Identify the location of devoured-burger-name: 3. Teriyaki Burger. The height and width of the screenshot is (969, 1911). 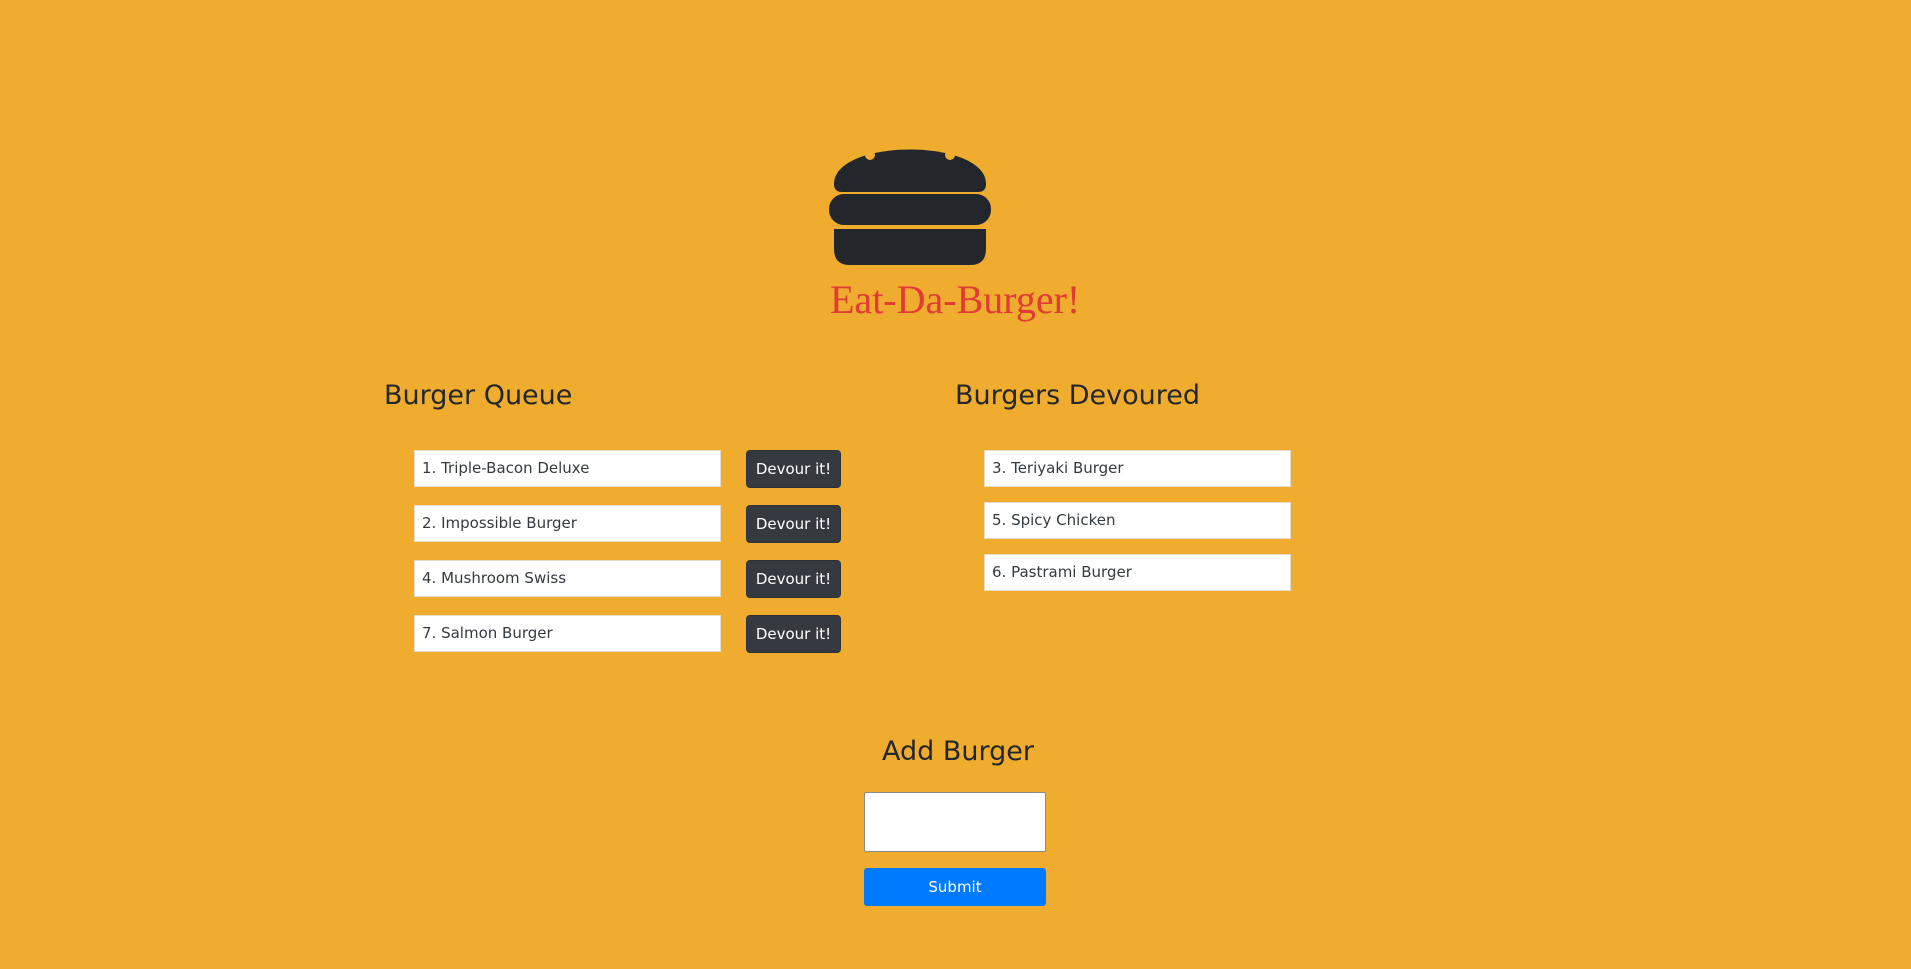
(1137, 468).